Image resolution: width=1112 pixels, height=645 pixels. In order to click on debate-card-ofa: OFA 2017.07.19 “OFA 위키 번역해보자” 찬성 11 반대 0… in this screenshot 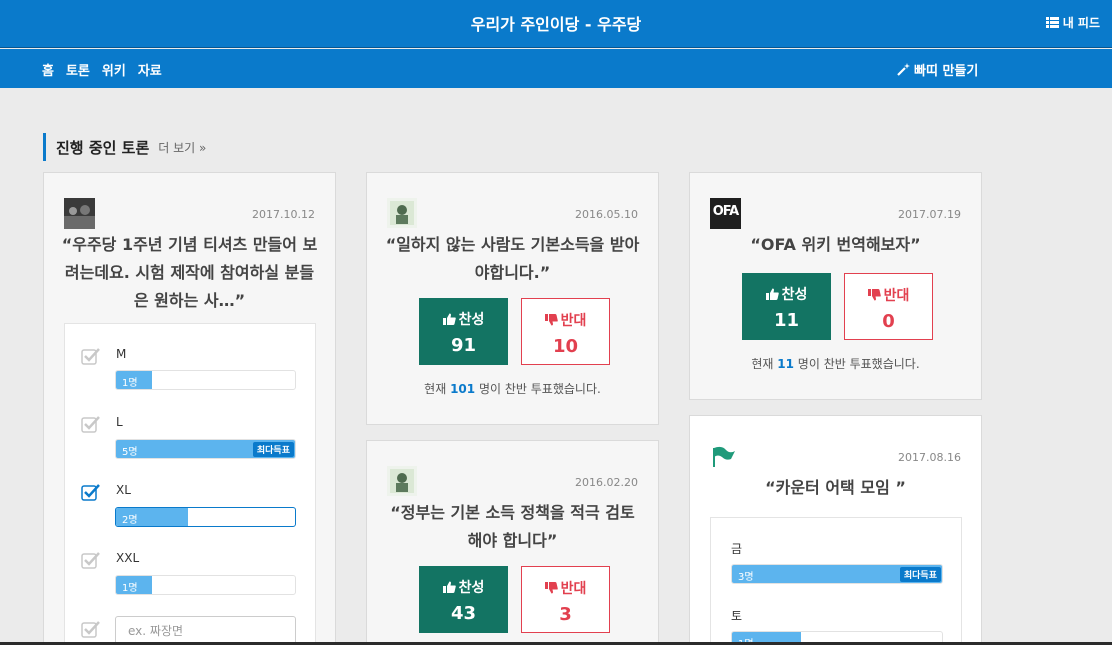, I will do `click(835, 286)`.